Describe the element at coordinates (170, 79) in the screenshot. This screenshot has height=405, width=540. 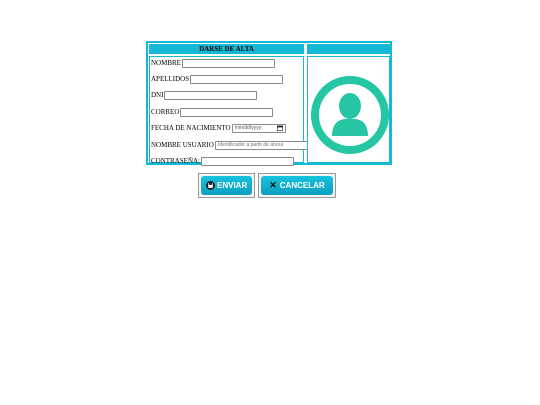
I see `label-apellidos: APELLIDOS` at that location.